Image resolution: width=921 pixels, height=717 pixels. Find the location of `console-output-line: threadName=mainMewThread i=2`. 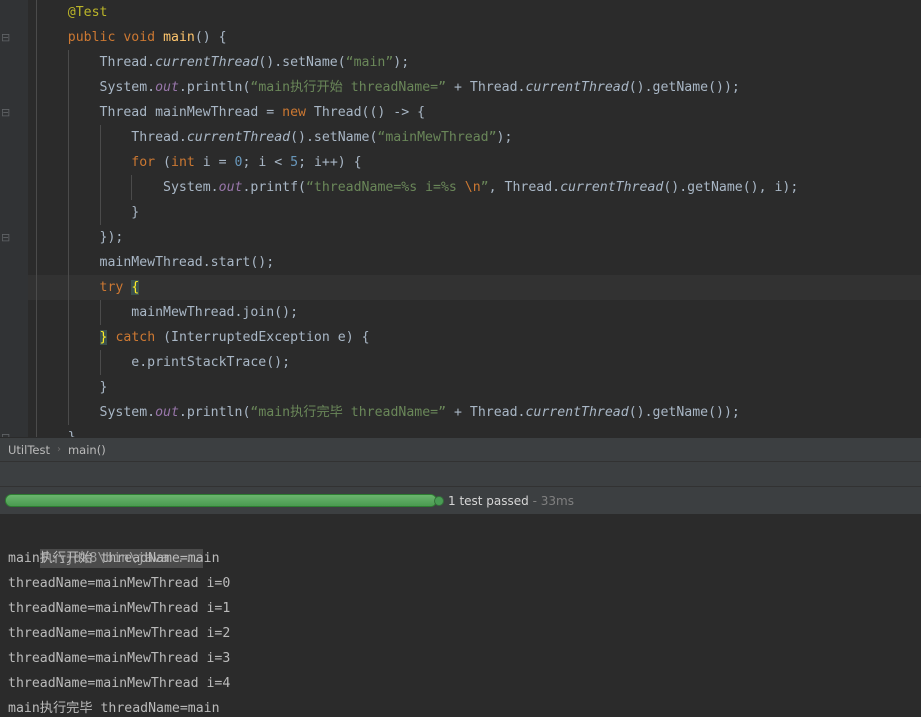

console-output-line: threadName=mainMewThread i=2 is located at coordinates (119, 633).